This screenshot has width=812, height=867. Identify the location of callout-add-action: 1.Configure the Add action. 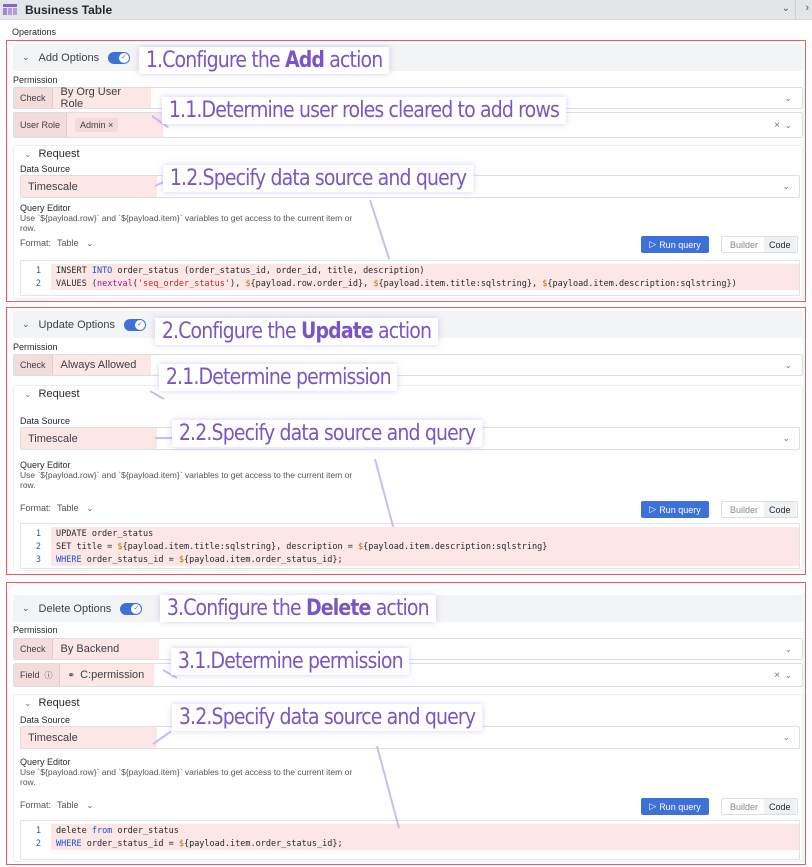
(264, 60).